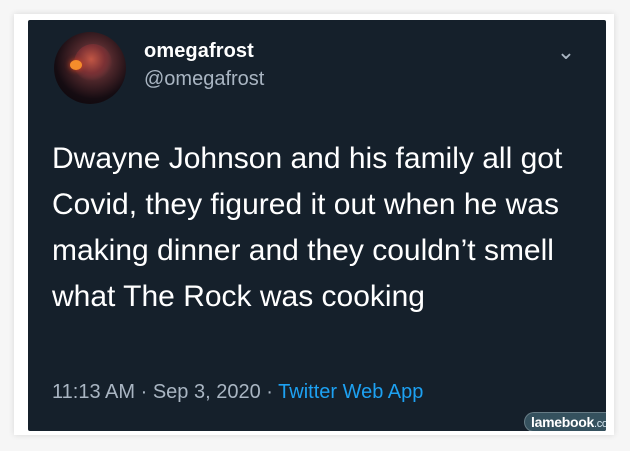  I want to click on tweet-date: Sep 3, 2020, so click(206, 392).